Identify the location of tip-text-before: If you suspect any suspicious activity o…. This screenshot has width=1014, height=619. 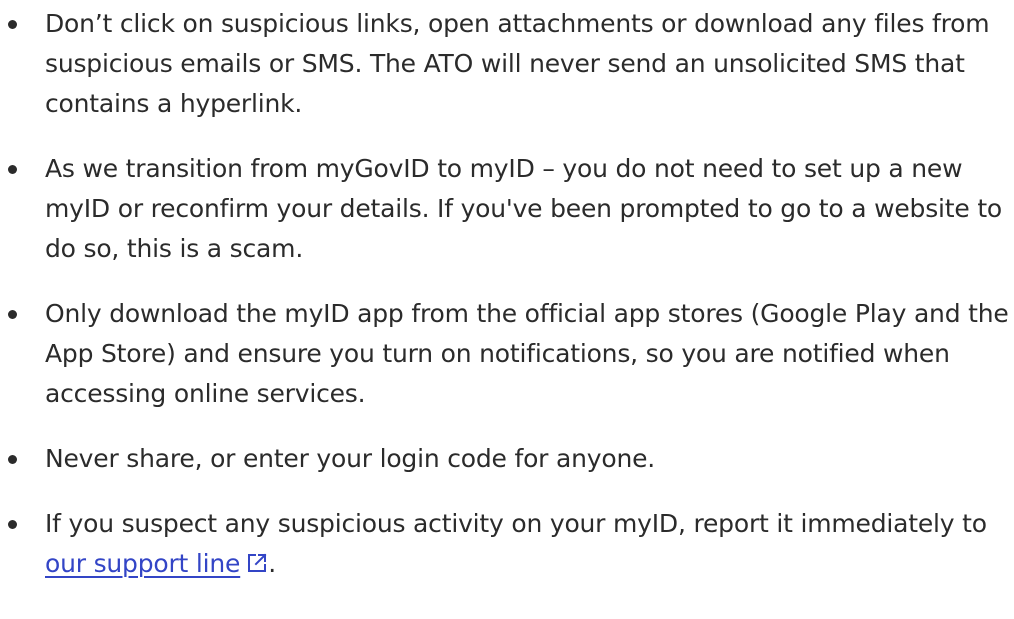
(516, 523).